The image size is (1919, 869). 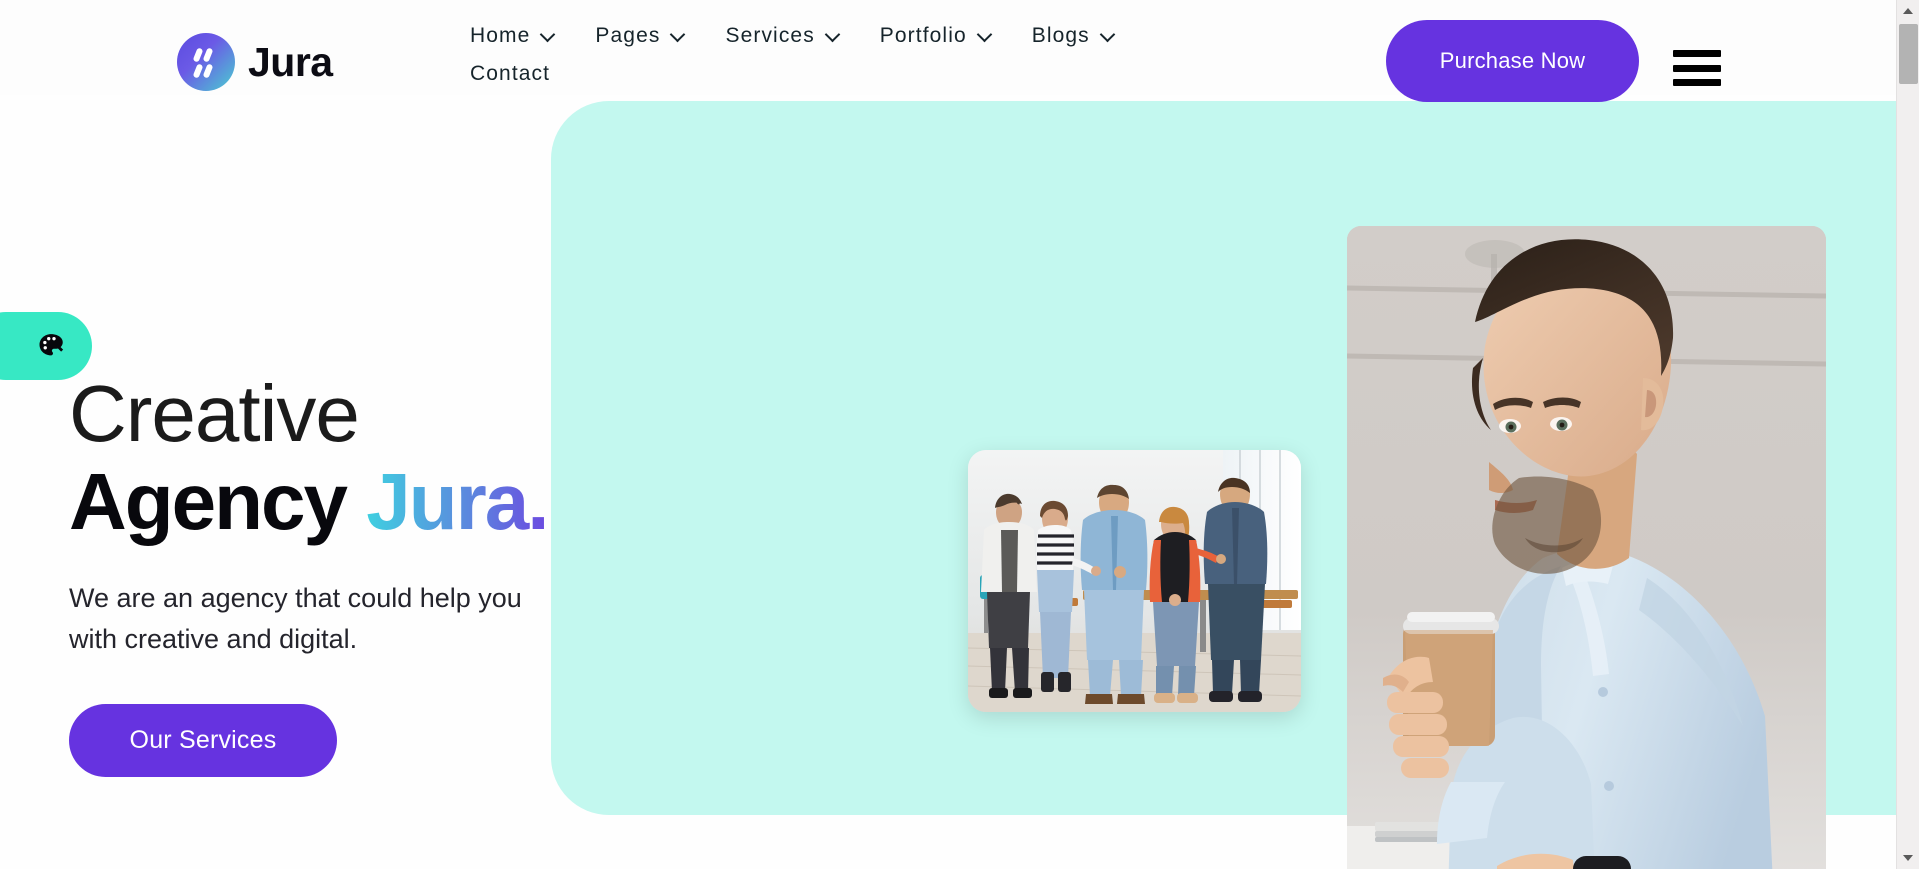 I want to click on nav-item-label: Blogs, so click(x=1060, y=35).